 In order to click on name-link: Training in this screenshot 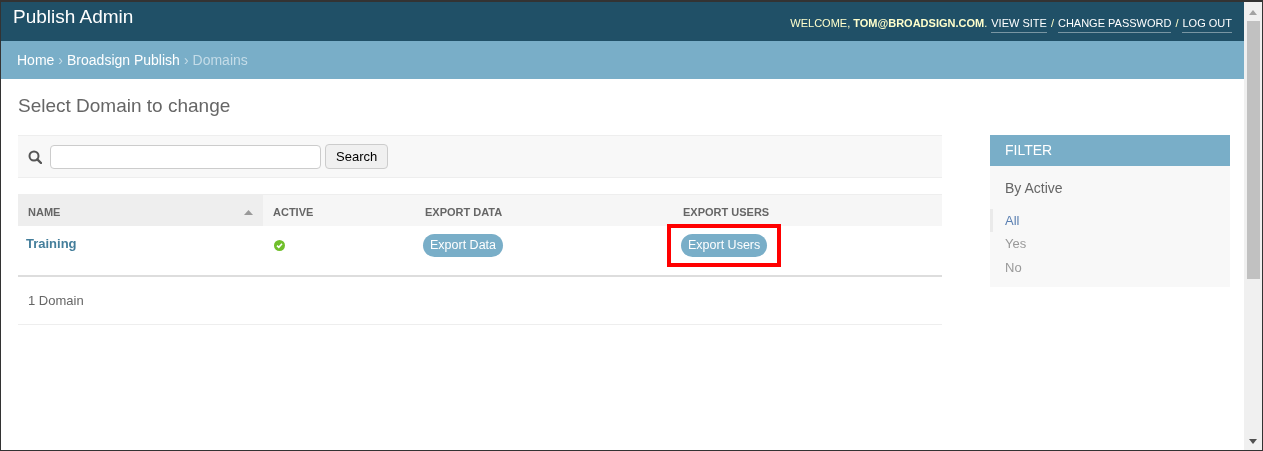, I will do `click(51, 243)`.